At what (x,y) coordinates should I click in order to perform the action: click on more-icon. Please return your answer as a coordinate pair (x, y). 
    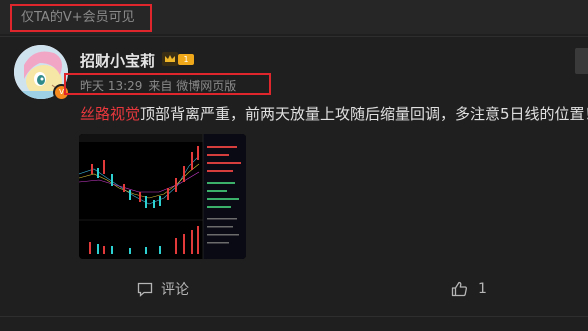
    Looking at the image, I should click on (581, 61).